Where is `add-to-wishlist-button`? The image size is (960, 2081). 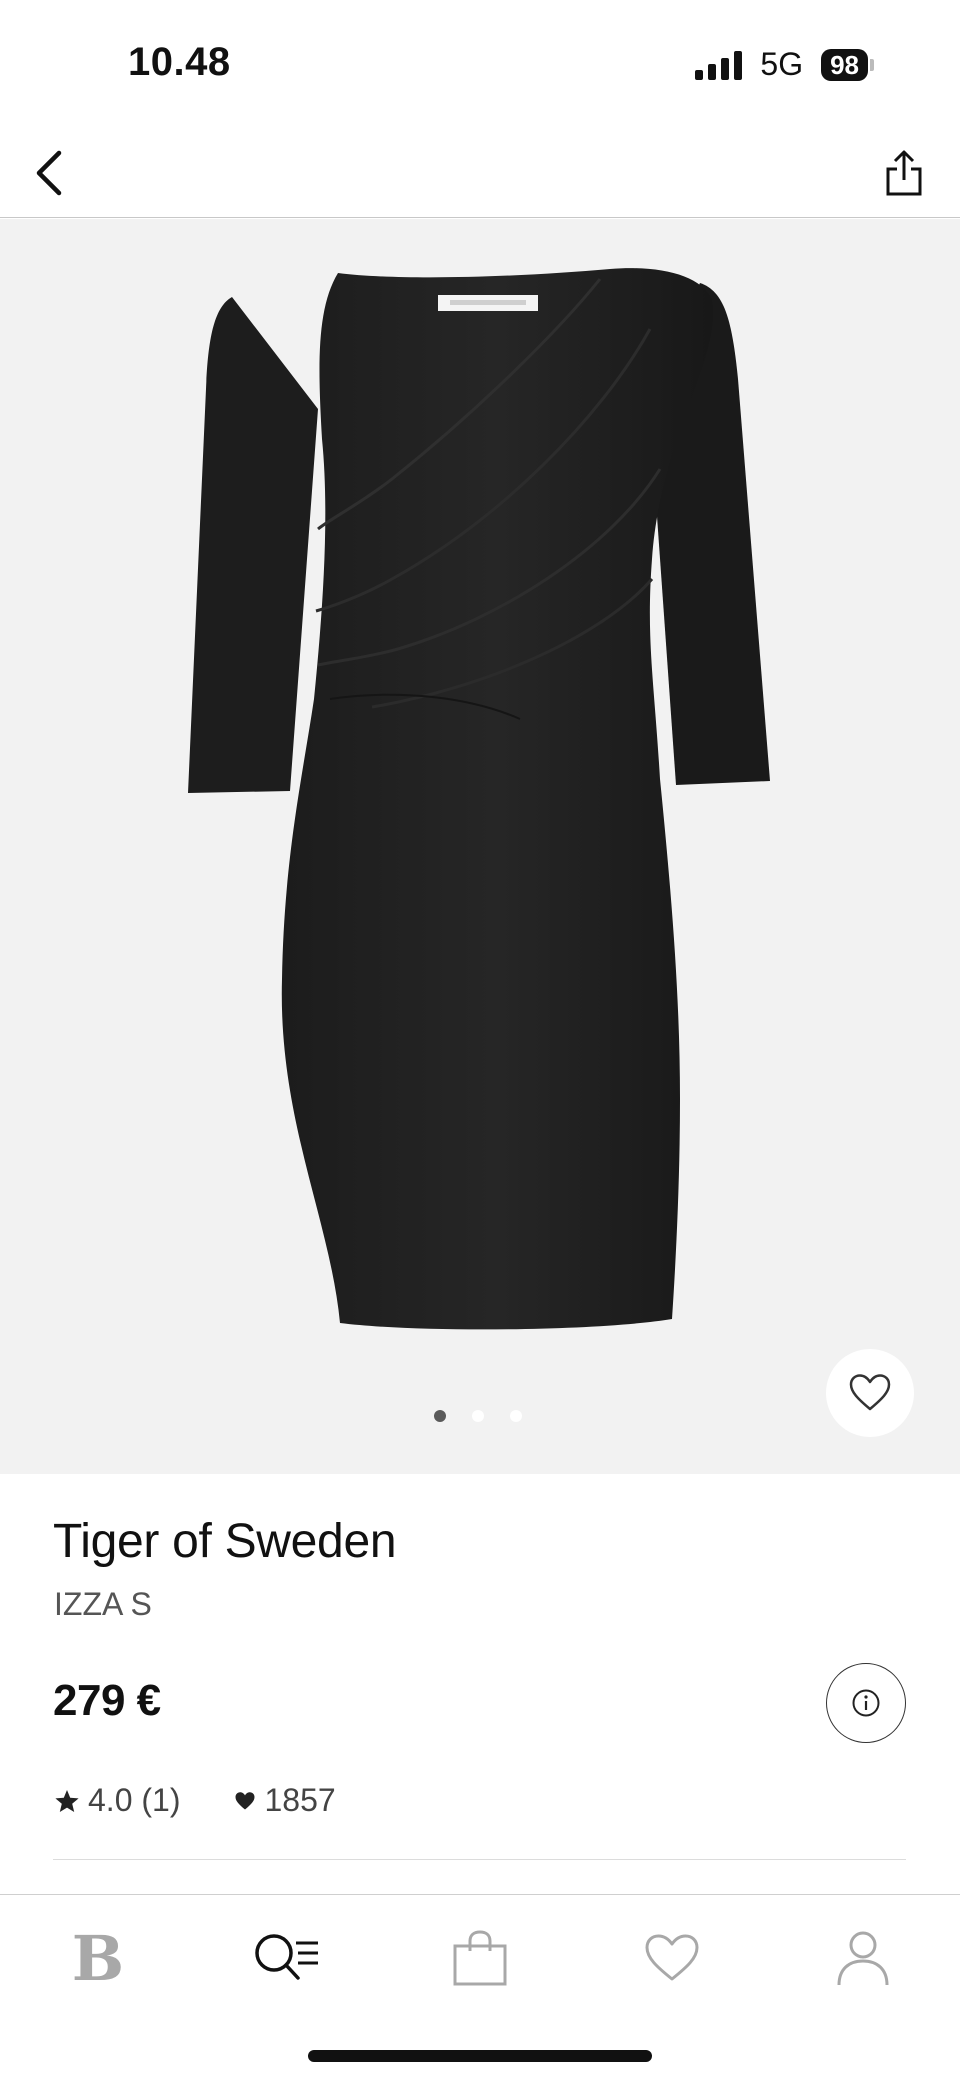 add-to-wishlist-button is located at coordinates (870, 1393).